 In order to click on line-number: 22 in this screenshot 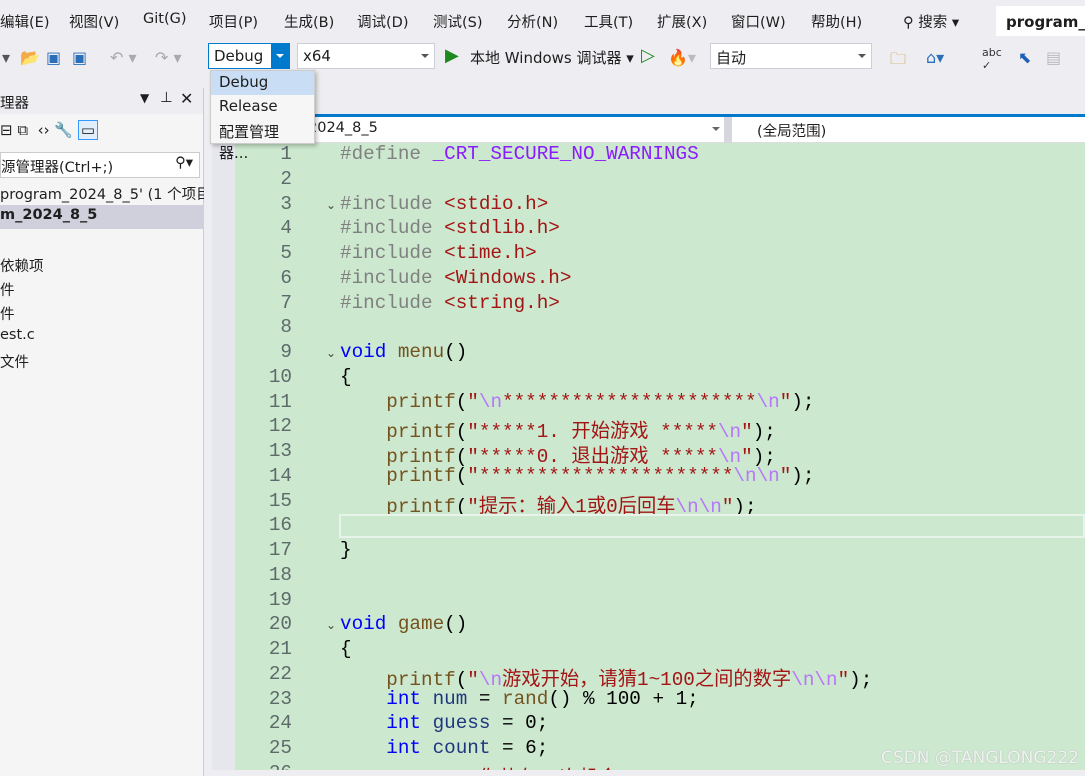, I will do `click(280, 673)`.